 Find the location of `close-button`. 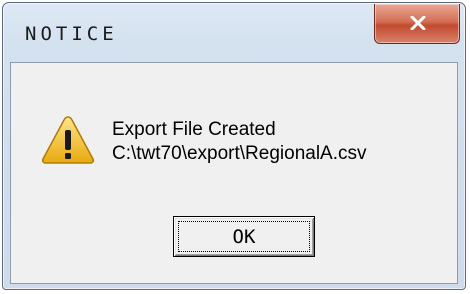

close-button is located at coordinates (417, 24).